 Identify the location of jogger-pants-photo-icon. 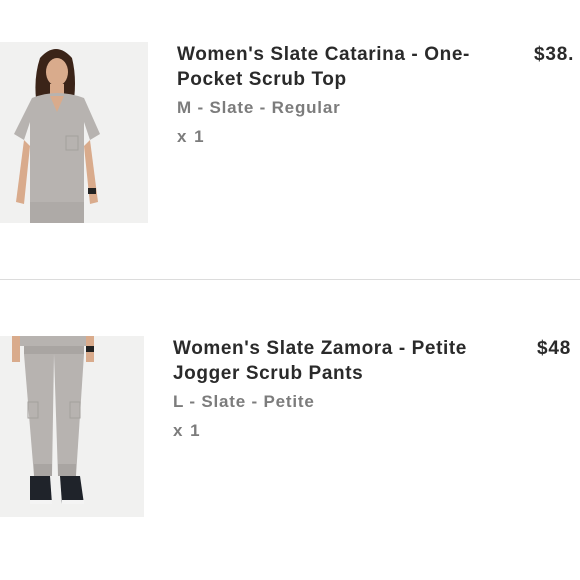
(72, 426).